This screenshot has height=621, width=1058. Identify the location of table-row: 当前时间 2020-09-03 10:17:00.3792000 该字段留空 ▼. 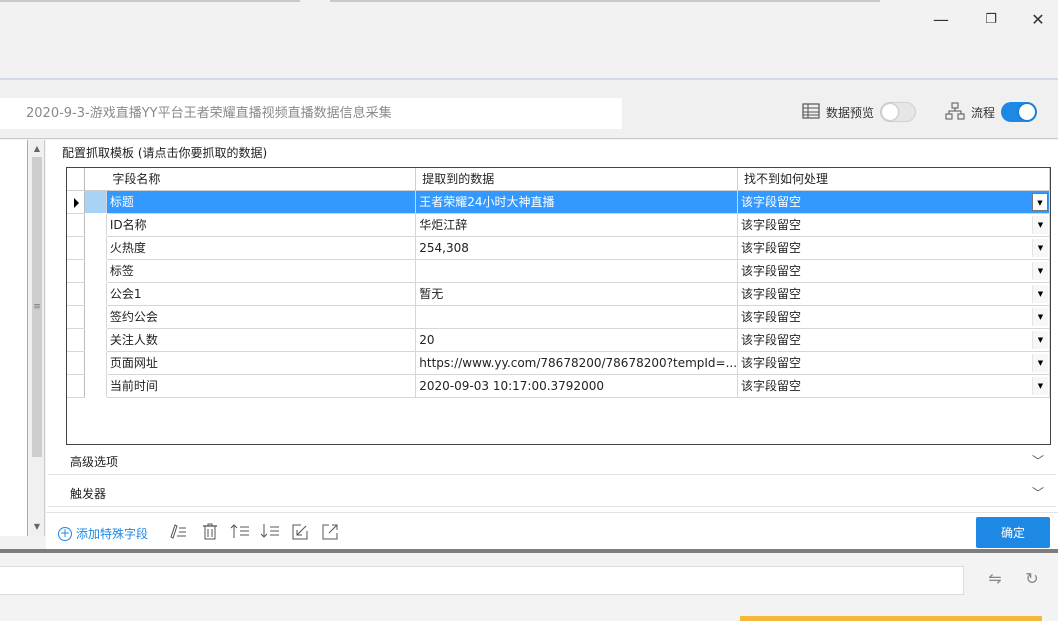
(558, 386).